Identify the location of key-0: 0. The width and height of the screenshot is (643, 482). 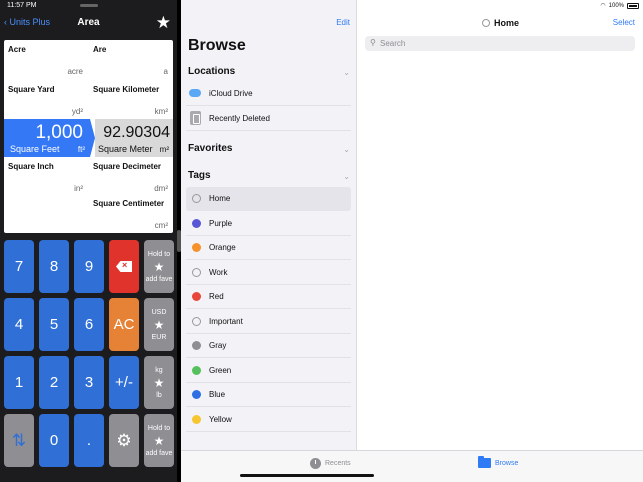
(54, 440).